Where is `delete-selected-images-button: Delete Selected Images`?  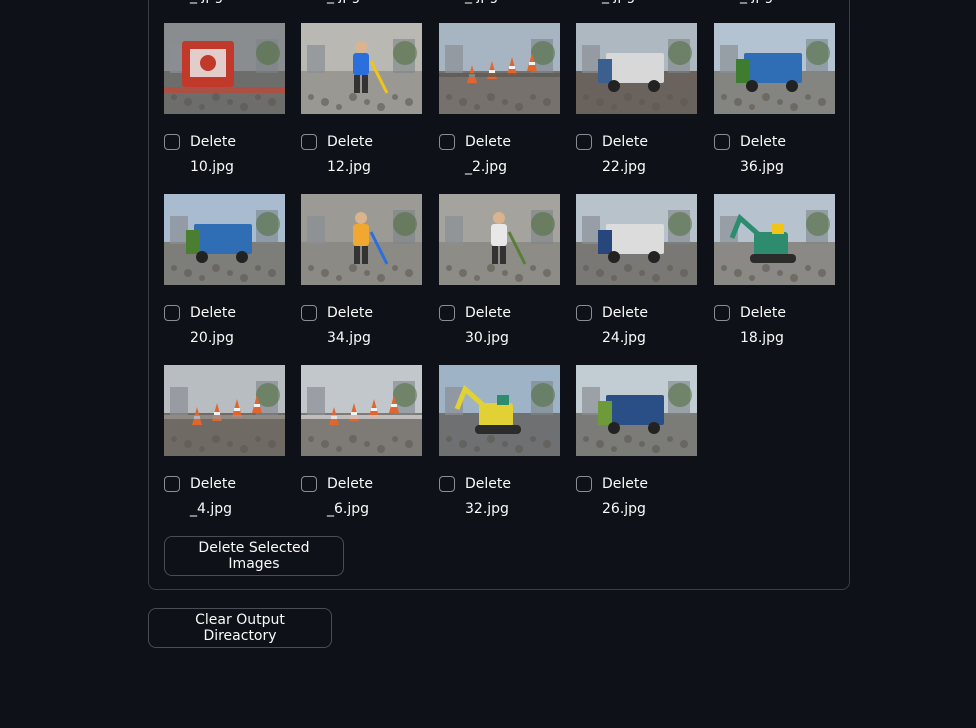 delete-selected-images-button: Delete Selected Images is located at coordinates (254, 556).